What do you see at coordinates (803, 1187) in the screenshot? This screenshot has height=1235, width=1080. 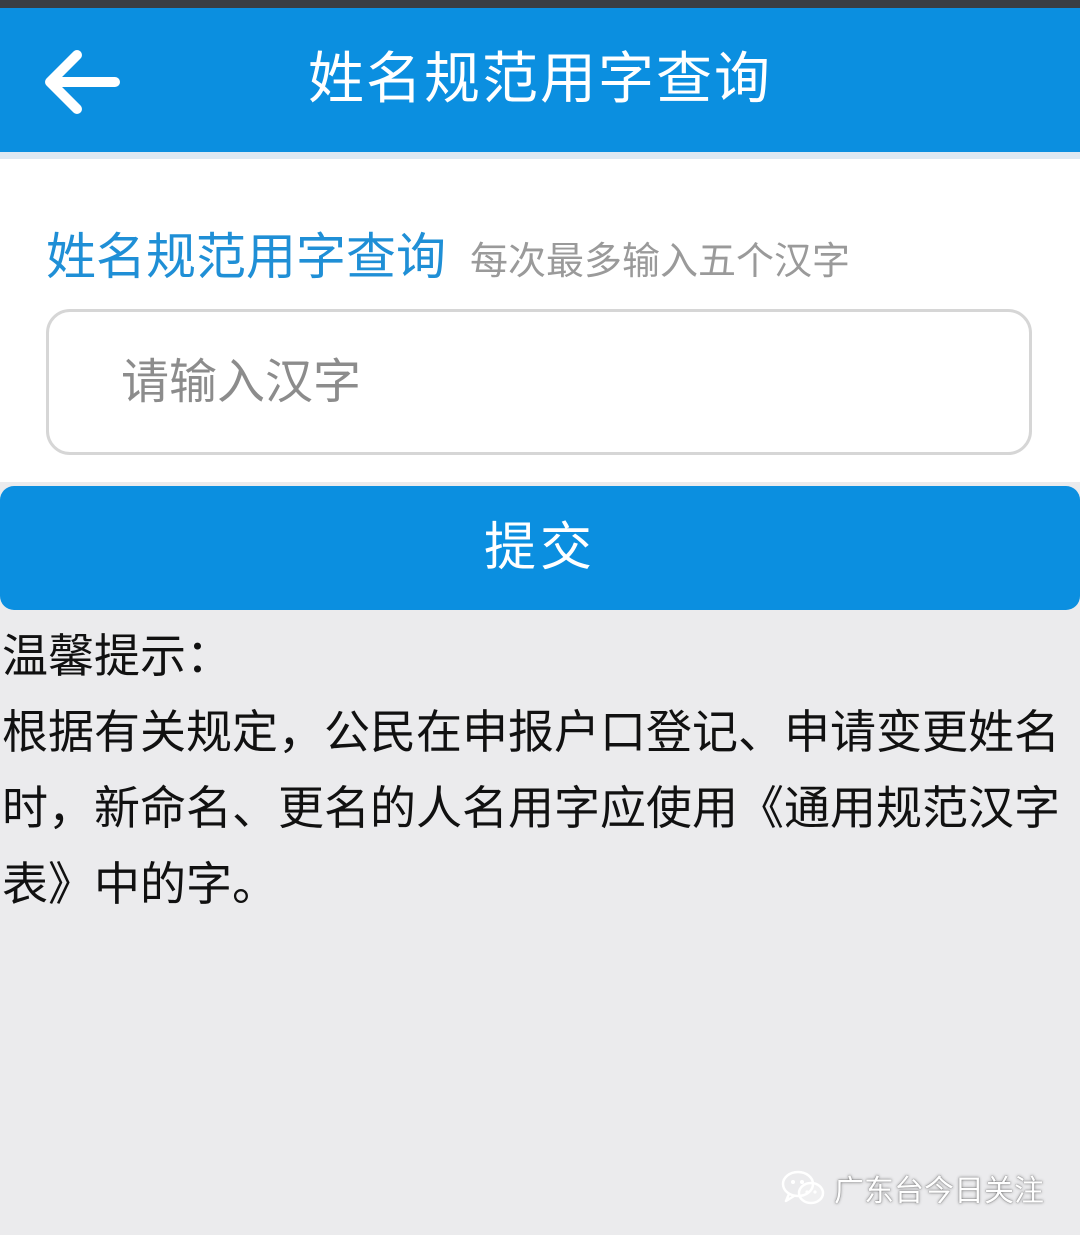 I see `wechat-icon` at bounding box center [803, 1187].